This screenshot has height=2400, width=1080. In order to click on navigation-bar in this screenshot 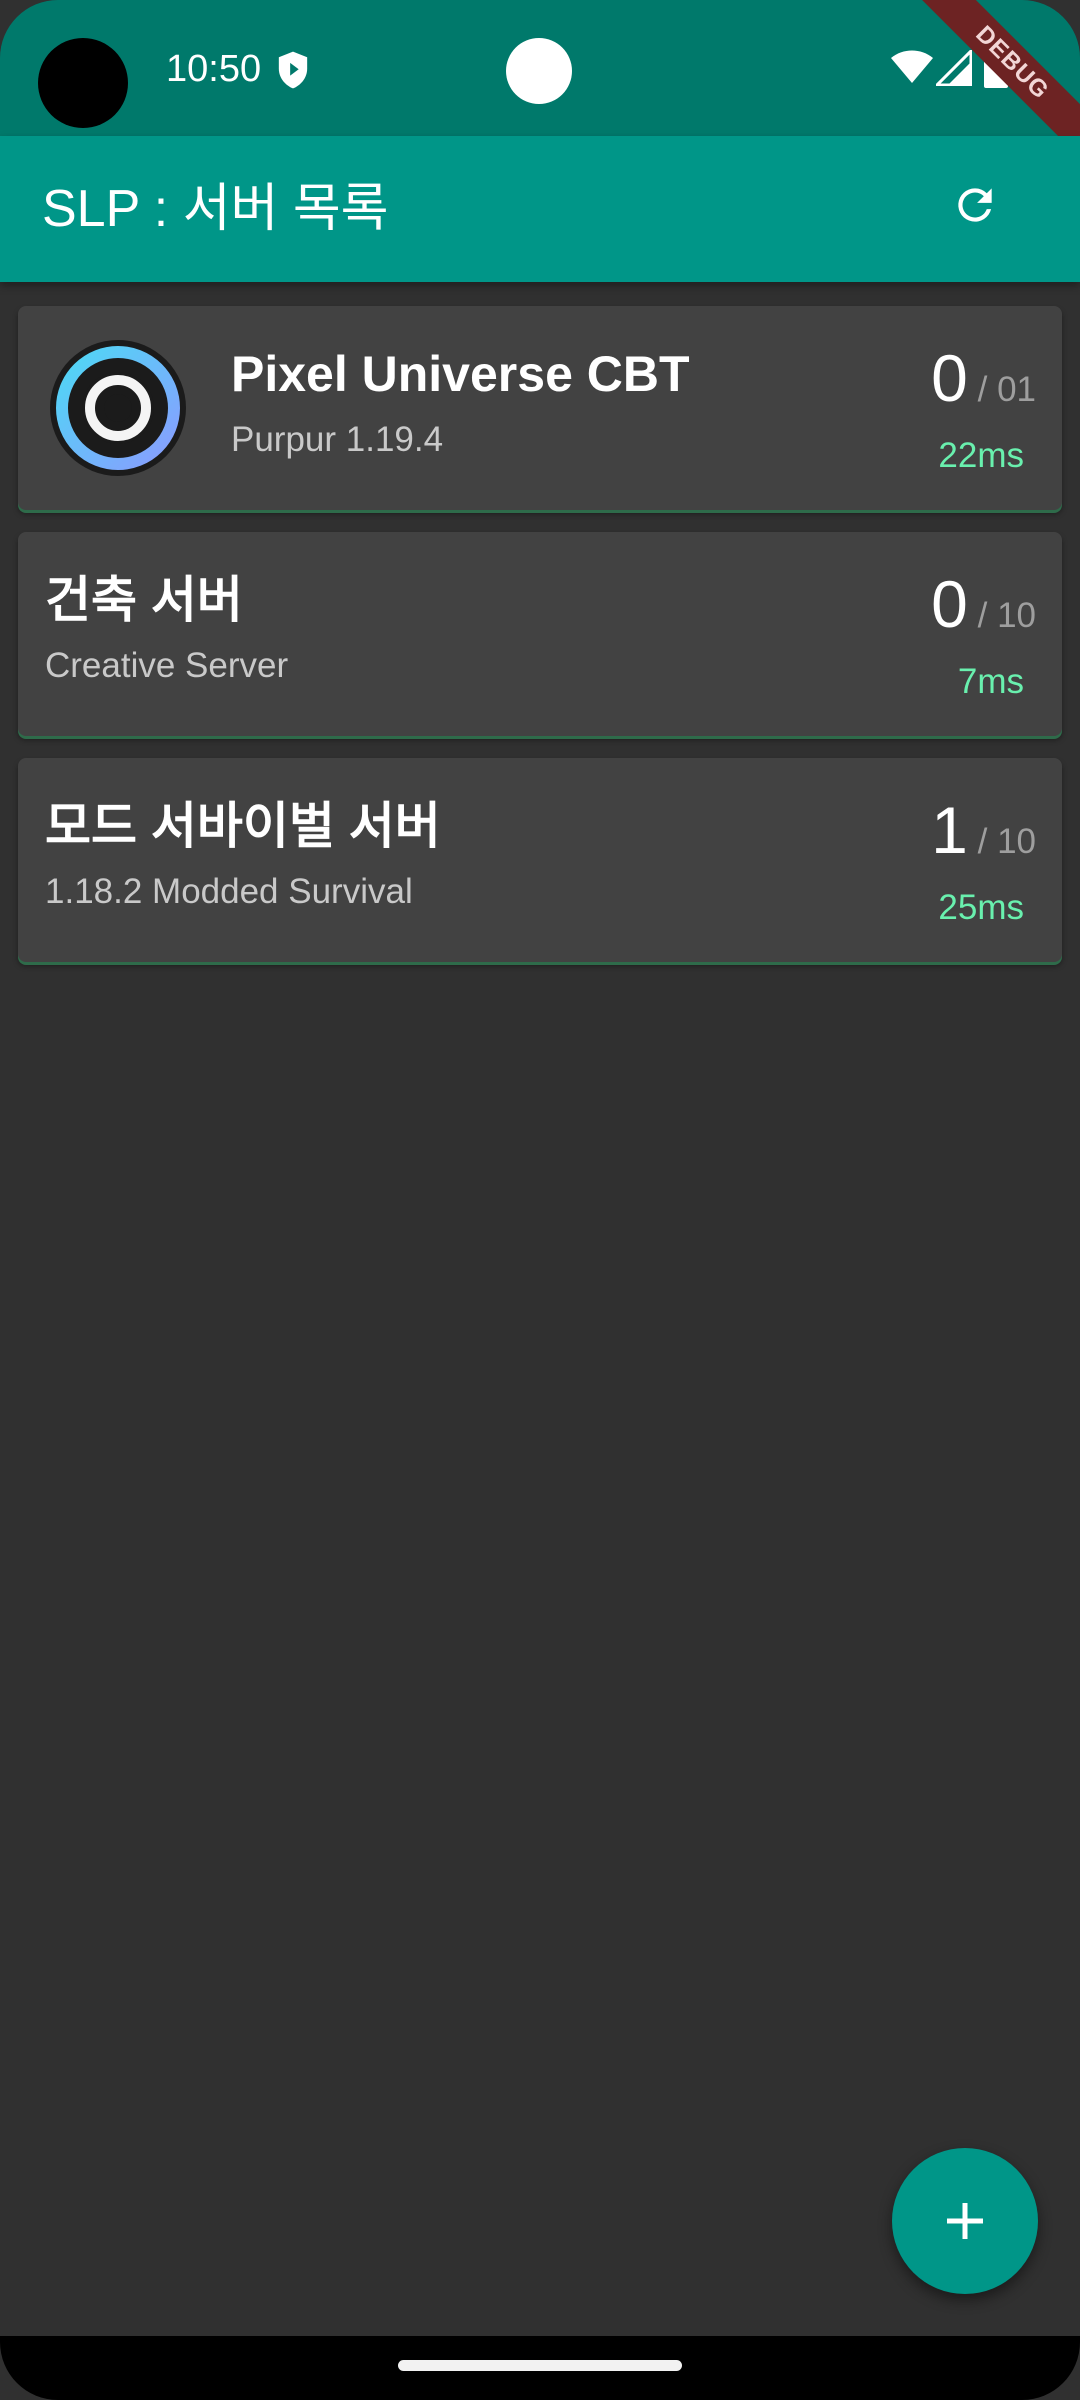, I will do `click(540, 2368)`.